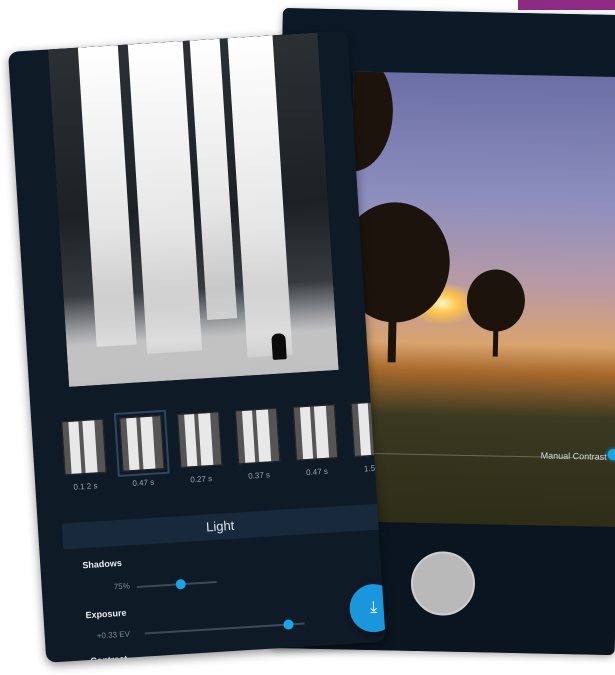 This screenshot has height=675, width=615. What do you see at coordinates (181, 584) in the screenshot?
I see `shadows-slider-knob` at bounding box center [181, 584].